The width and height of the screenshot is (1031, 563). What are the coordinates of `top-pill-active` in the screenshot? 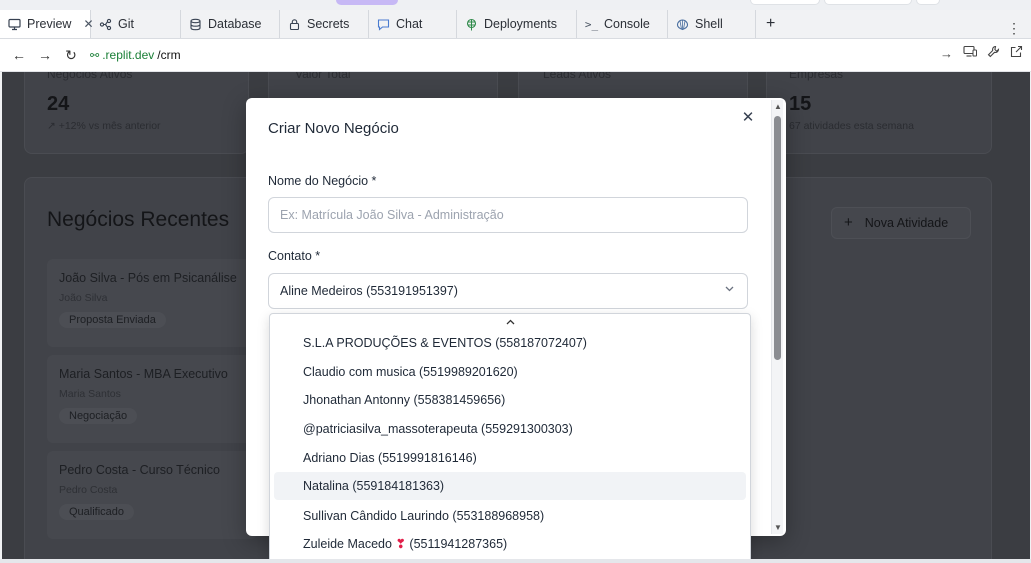 It's located at (367, 2).